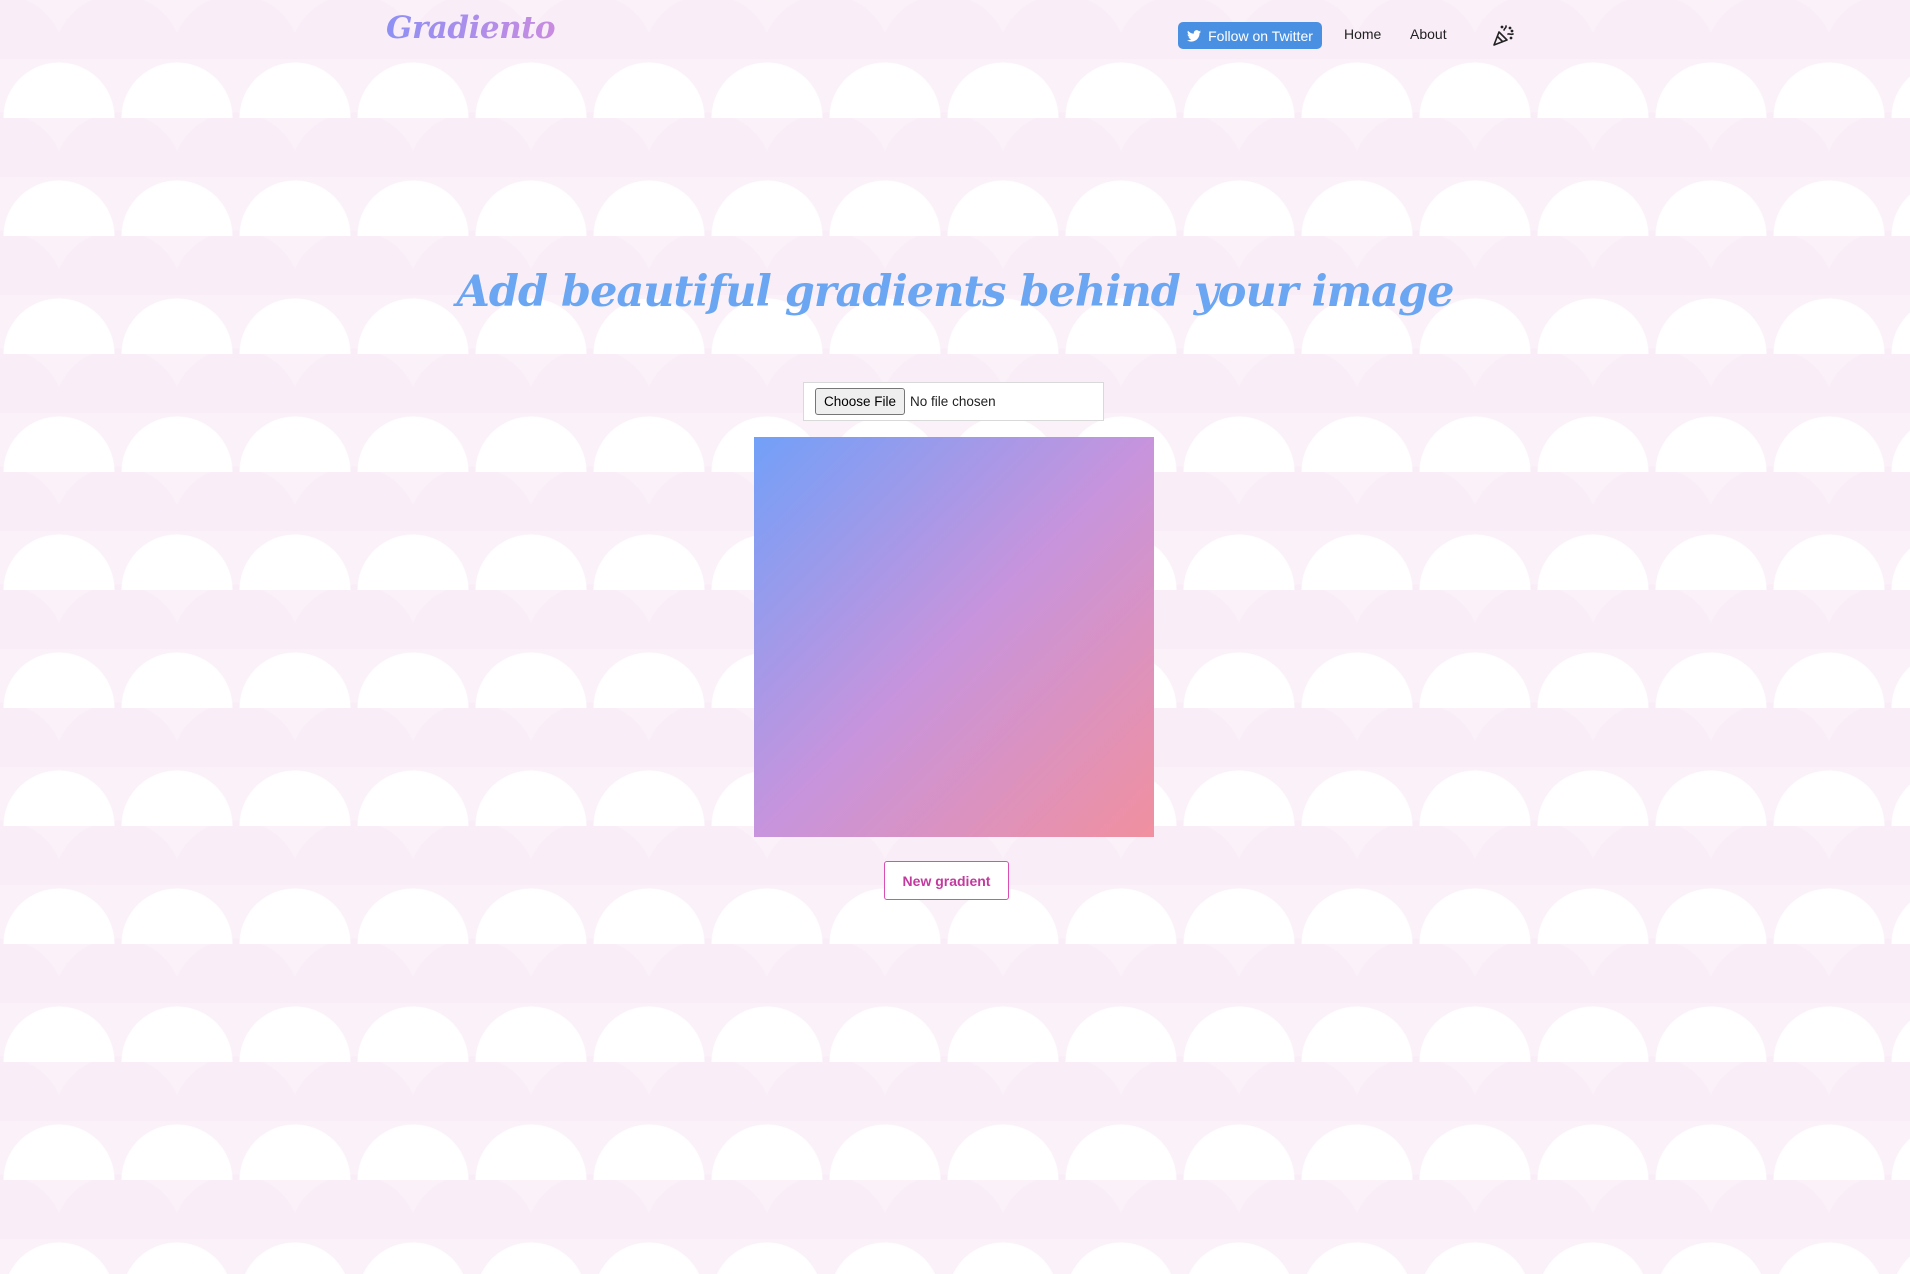 This screenshot has width=1910, height=1274. What do you see at coordinates (954, 637) in the screenshot?
I see `gradient-preview-canvas` at bounding box center [954, 637].